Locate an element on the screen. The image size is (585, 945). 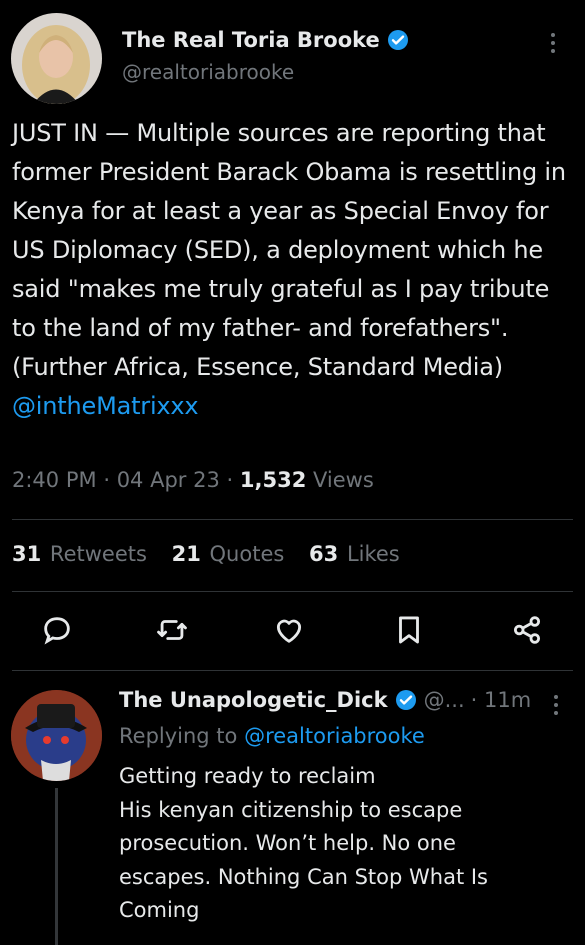
reply-avatar is located at coordinates (56, 735).